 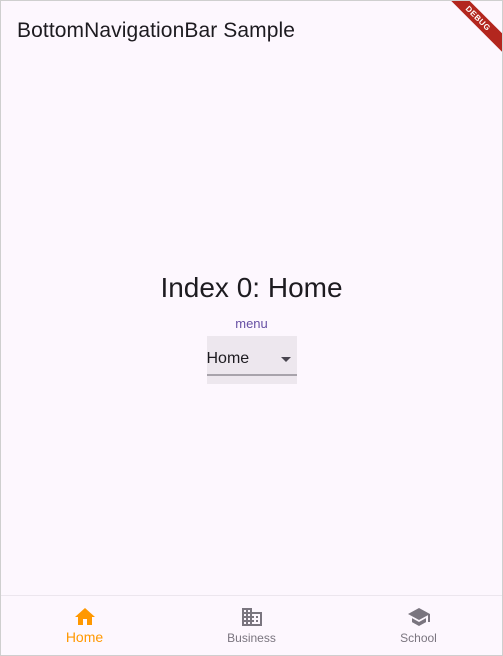 I want to click on app-title: BottomNavigationBar Sample, so click(x=156, y=30).